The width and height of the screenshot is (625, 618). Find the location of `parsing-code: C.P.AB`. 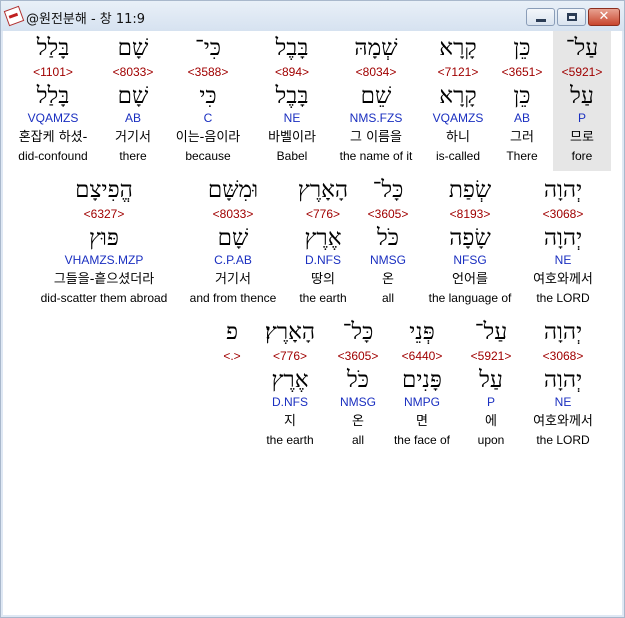

parsing-code: C.P.AB is located at coordinates (233, 260).